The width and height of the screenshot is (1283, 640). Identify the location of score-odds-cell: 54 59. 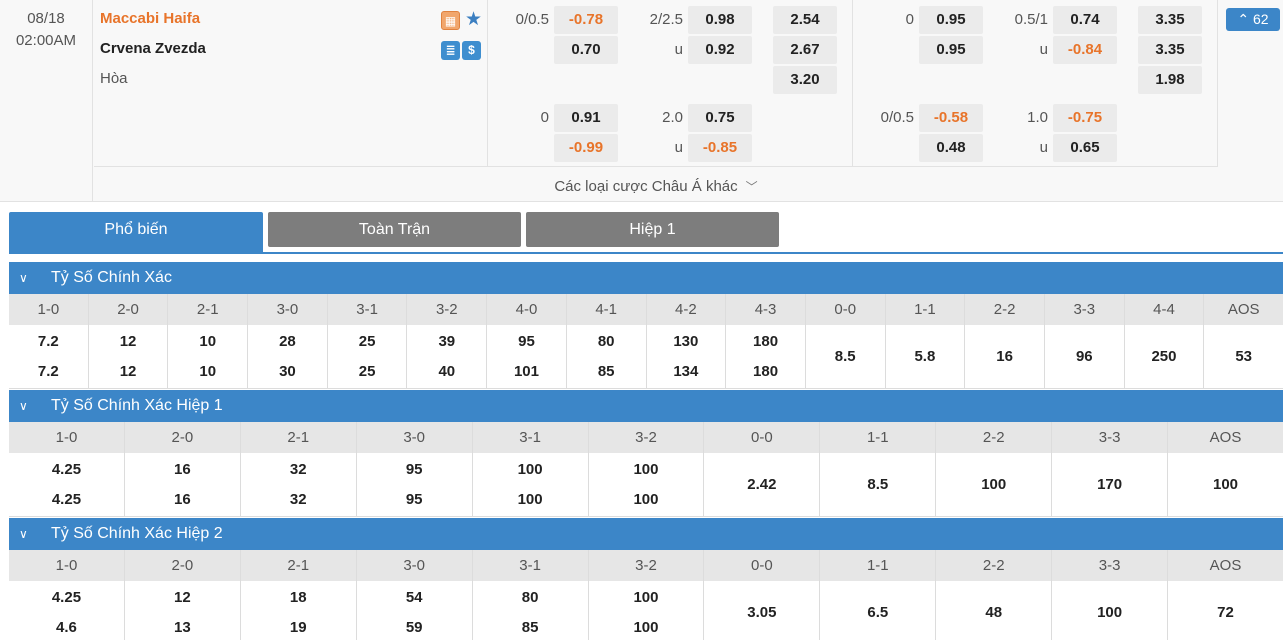
(415, 610).